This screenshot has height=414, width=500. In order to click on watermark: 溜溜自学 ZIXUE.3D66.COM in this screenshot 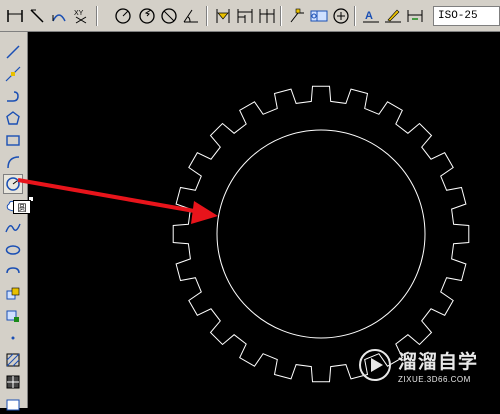, I will do `click(416, 365)`.